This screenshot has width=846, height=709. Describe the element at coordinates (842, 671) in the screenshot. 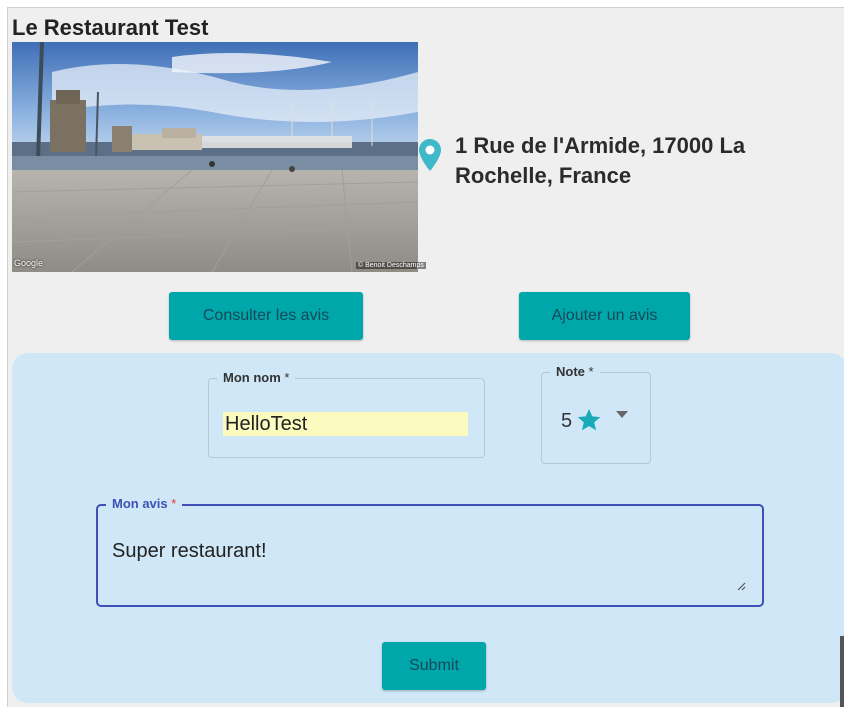

I see `scrollbar-thumb` at that location.